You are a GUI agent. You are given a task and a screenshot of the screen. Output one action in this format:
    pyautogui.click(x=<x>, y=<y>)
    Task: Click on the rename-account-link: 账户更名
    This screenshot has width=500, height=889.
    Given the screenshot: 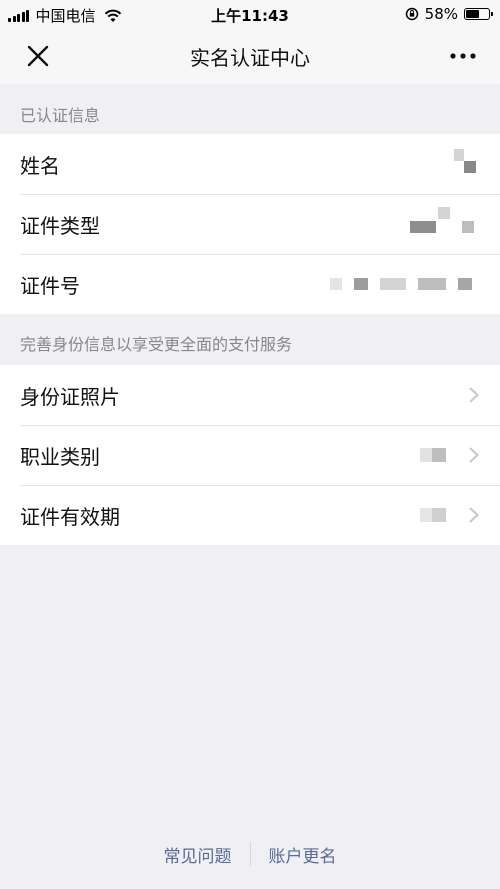 What is the action you would take?
    pyautogui.click(x=303, y=854)
    